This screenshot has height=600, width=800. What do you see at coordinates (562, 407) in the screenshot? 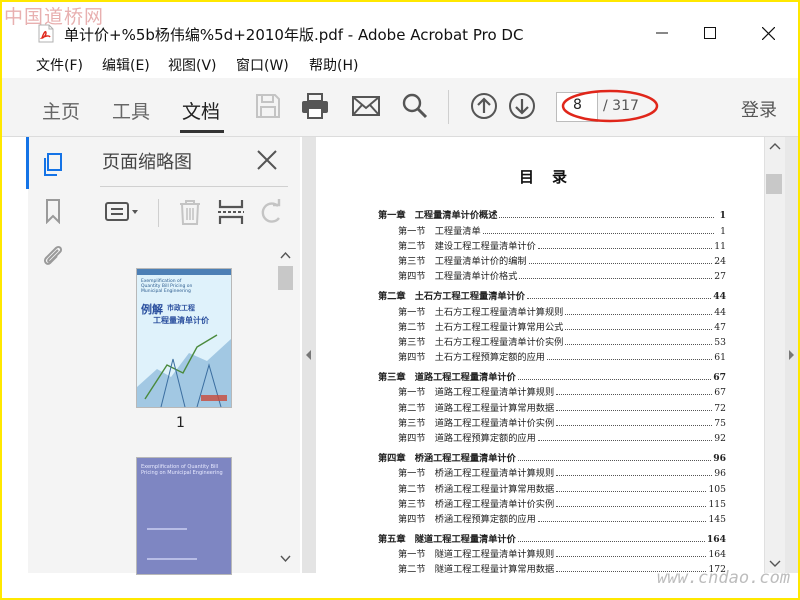
I see `toc-section-row: 第二节 道路工程工程量计算常用数据 72` at bounding box center [562, 407].